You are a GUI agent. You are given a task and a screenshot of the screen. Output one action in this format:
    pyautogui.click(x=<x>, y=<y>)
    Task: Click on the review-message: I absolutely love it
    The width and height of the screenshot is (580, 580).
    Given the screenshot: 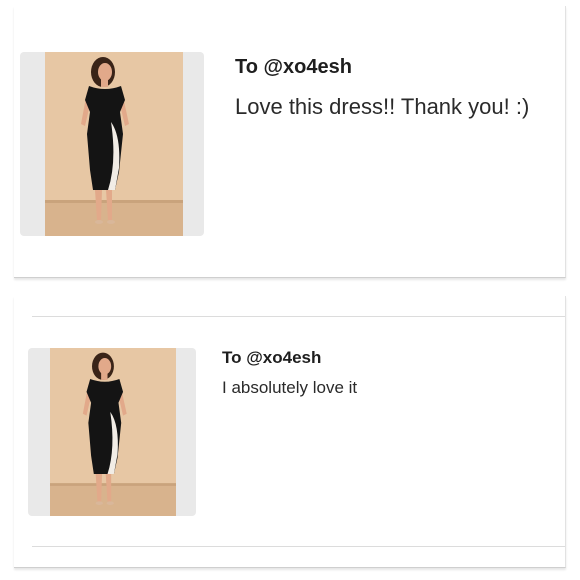 What is the action you would take?
    pyautogui.click(x=290, y=387)
    